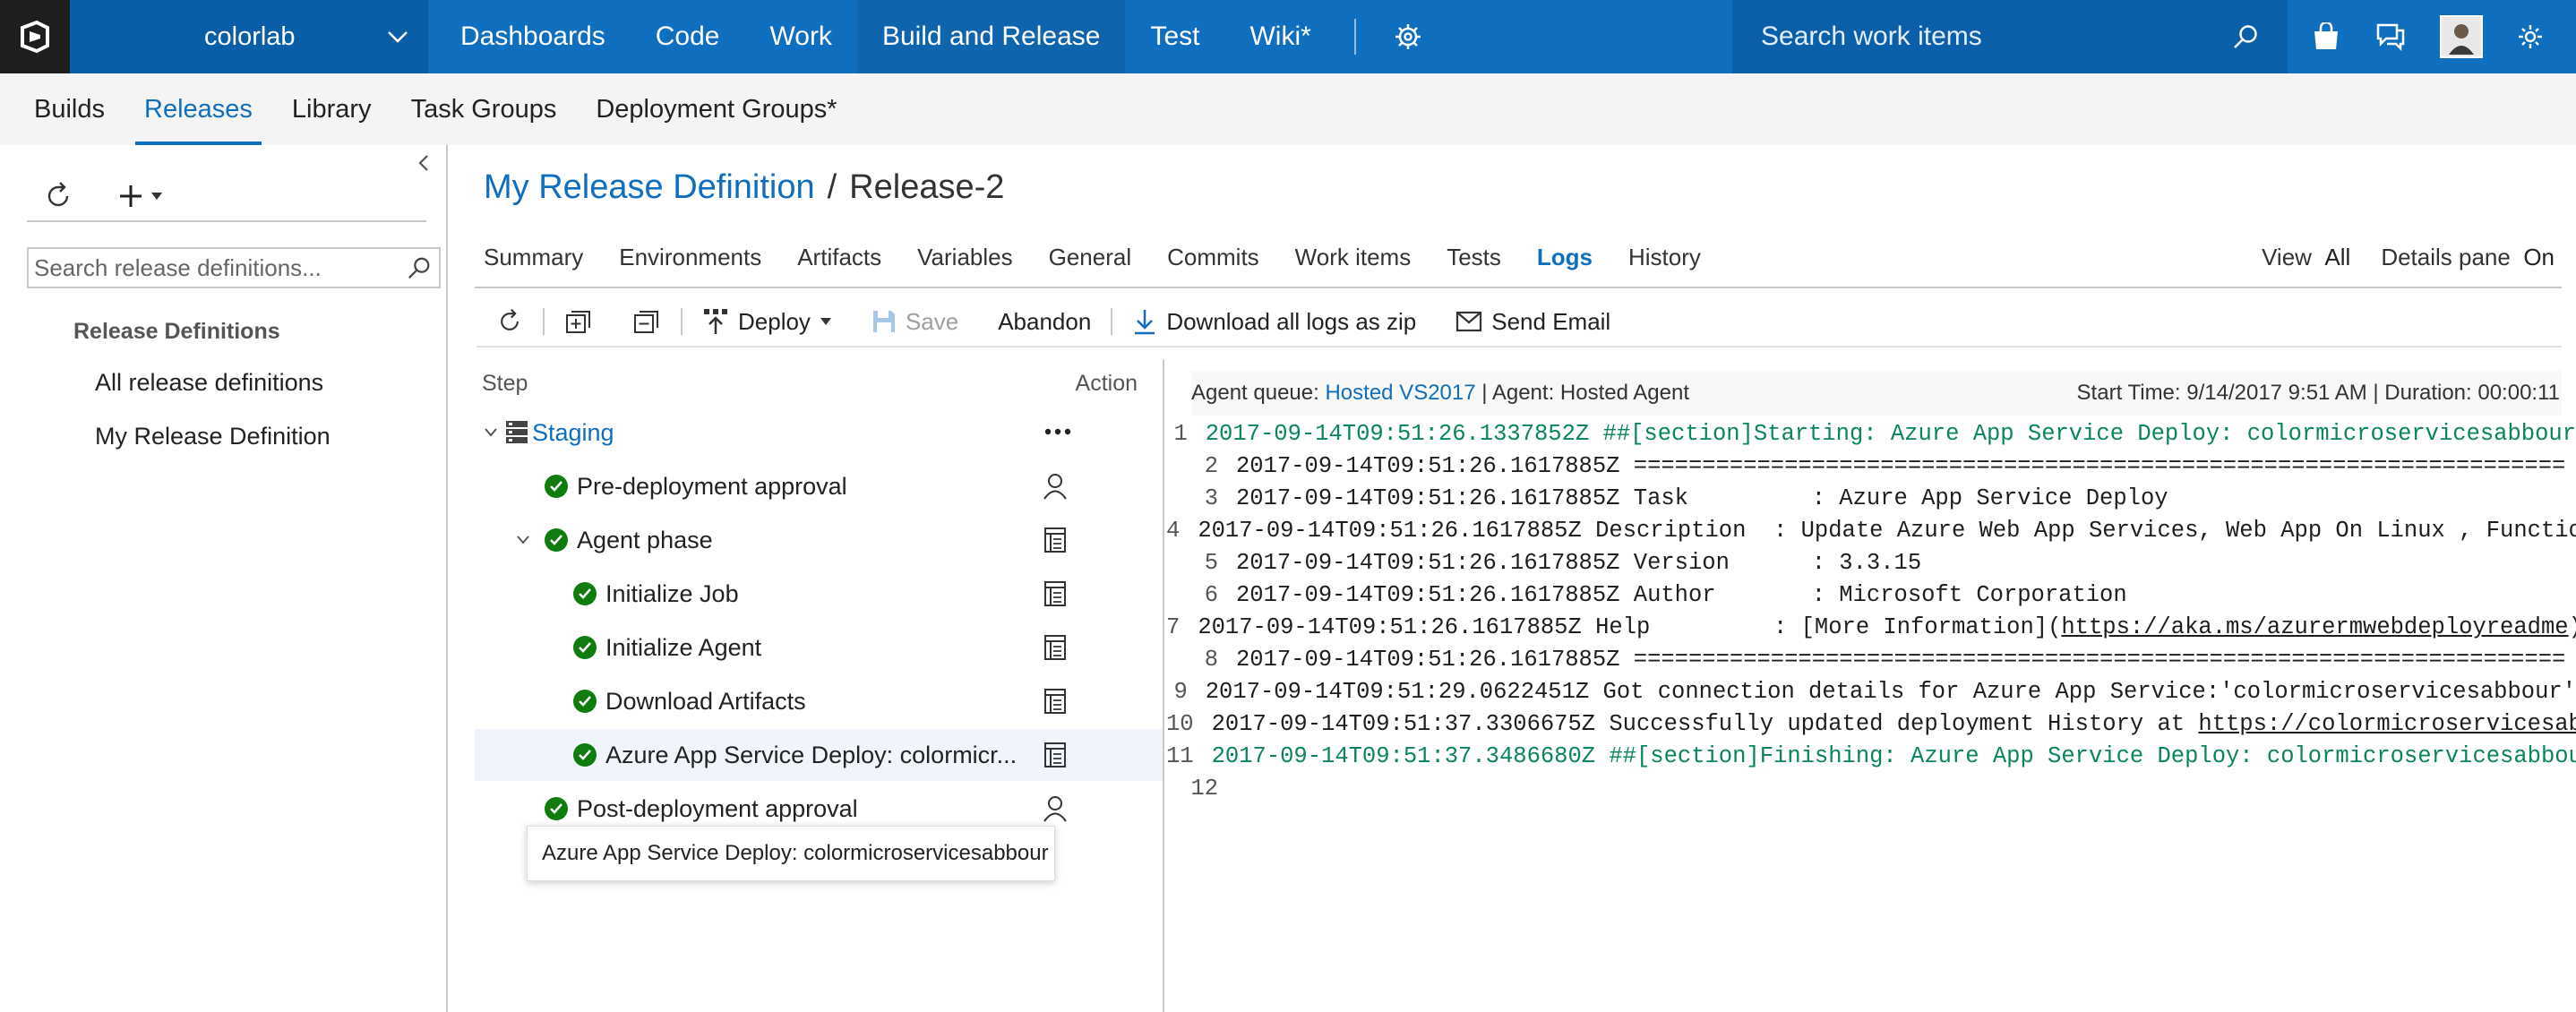 This screenshot has height=1012, width=2576. I want to click on nav-build-and-release: Build and Release, so click(991, 36).